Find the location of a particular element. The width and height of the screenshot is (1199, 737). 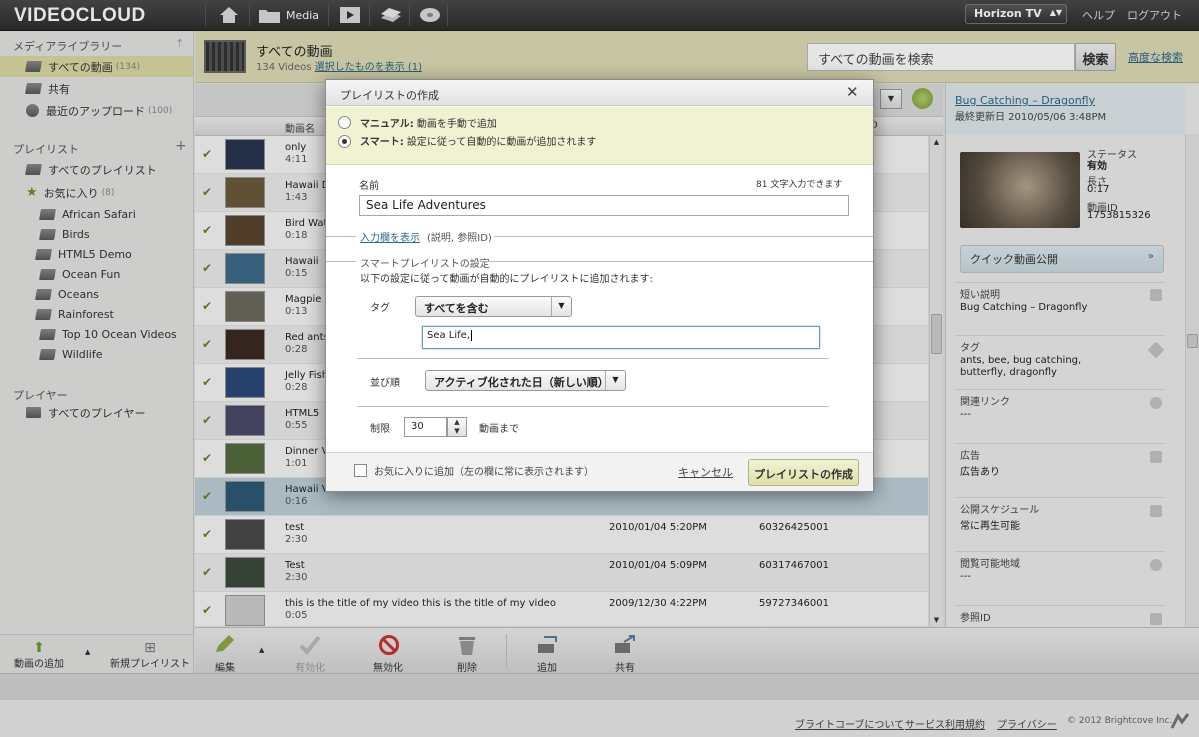

smart-settings-description: 以下の設定に従って動画が自動的にプレイリストに追加されます: is located at coordinates (506, 279).